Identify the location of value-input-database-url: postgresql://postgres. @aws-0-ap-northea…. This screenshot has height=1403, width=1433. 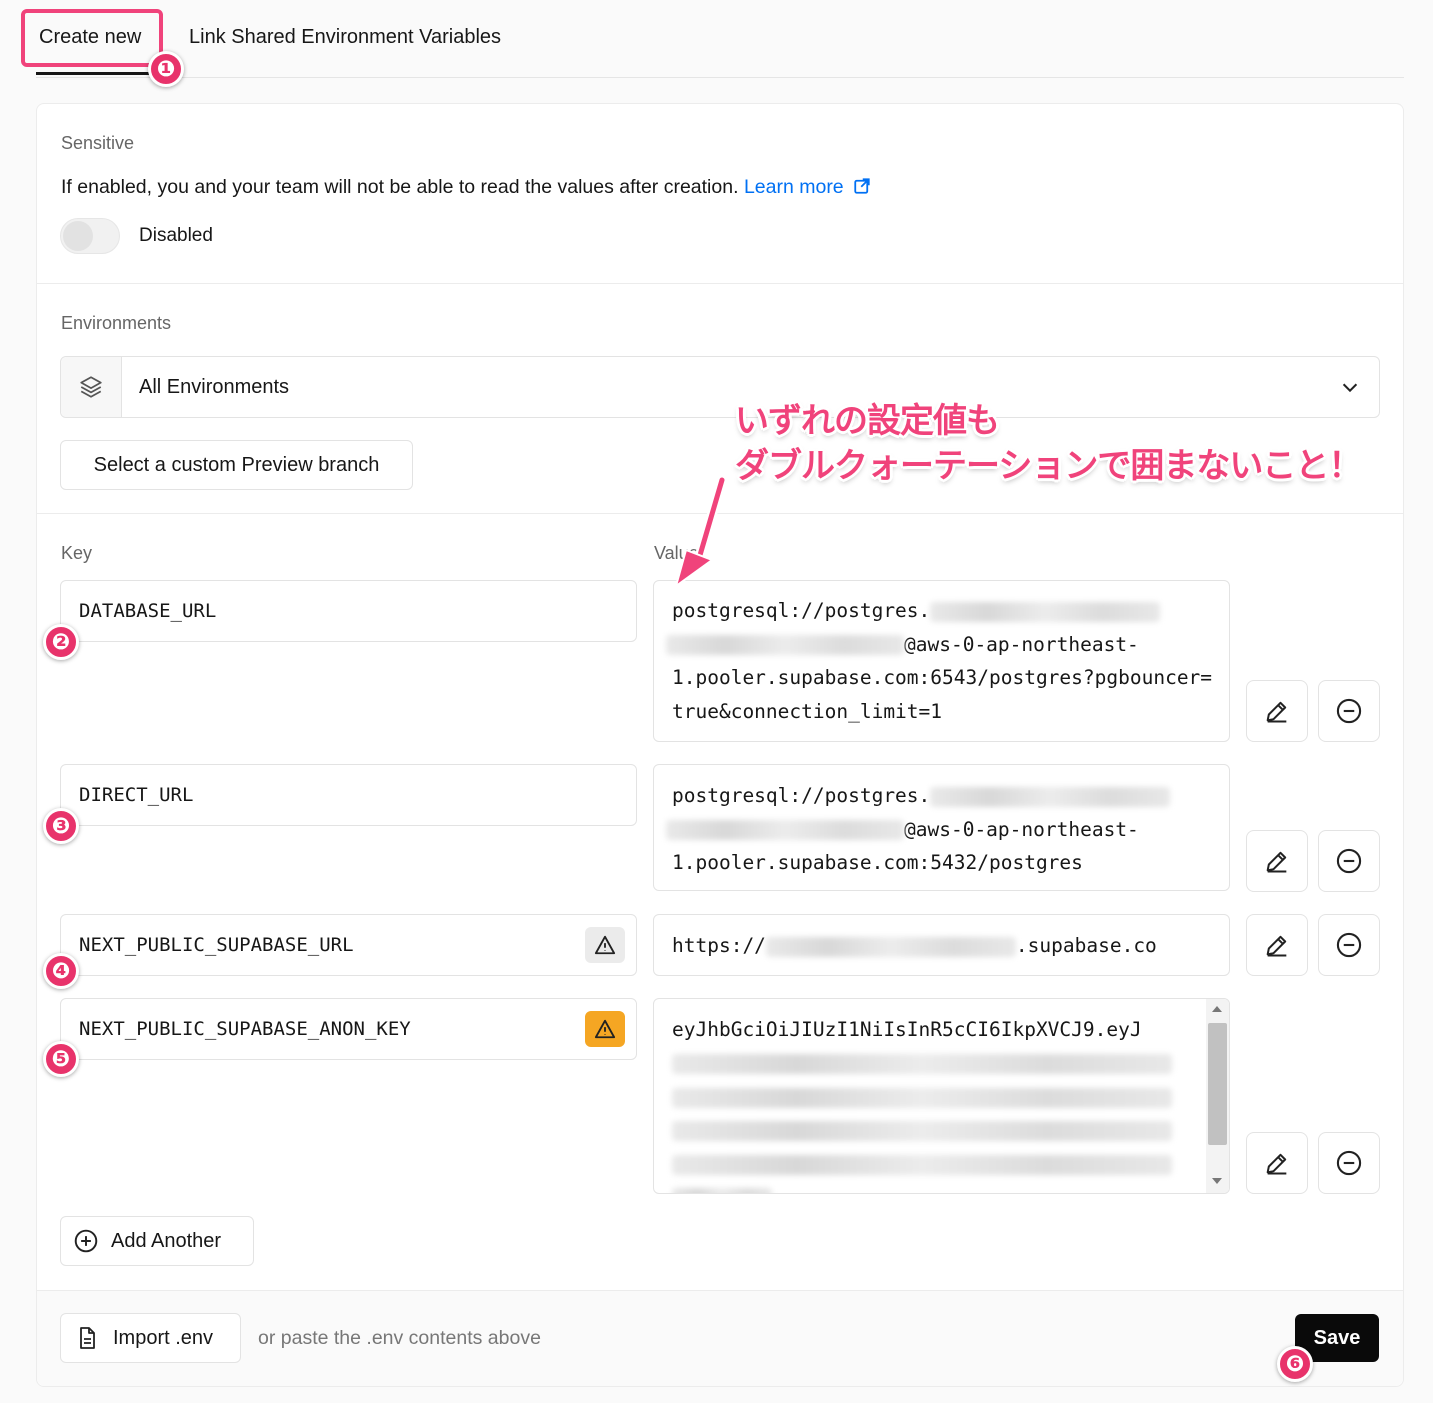
(941, 661).